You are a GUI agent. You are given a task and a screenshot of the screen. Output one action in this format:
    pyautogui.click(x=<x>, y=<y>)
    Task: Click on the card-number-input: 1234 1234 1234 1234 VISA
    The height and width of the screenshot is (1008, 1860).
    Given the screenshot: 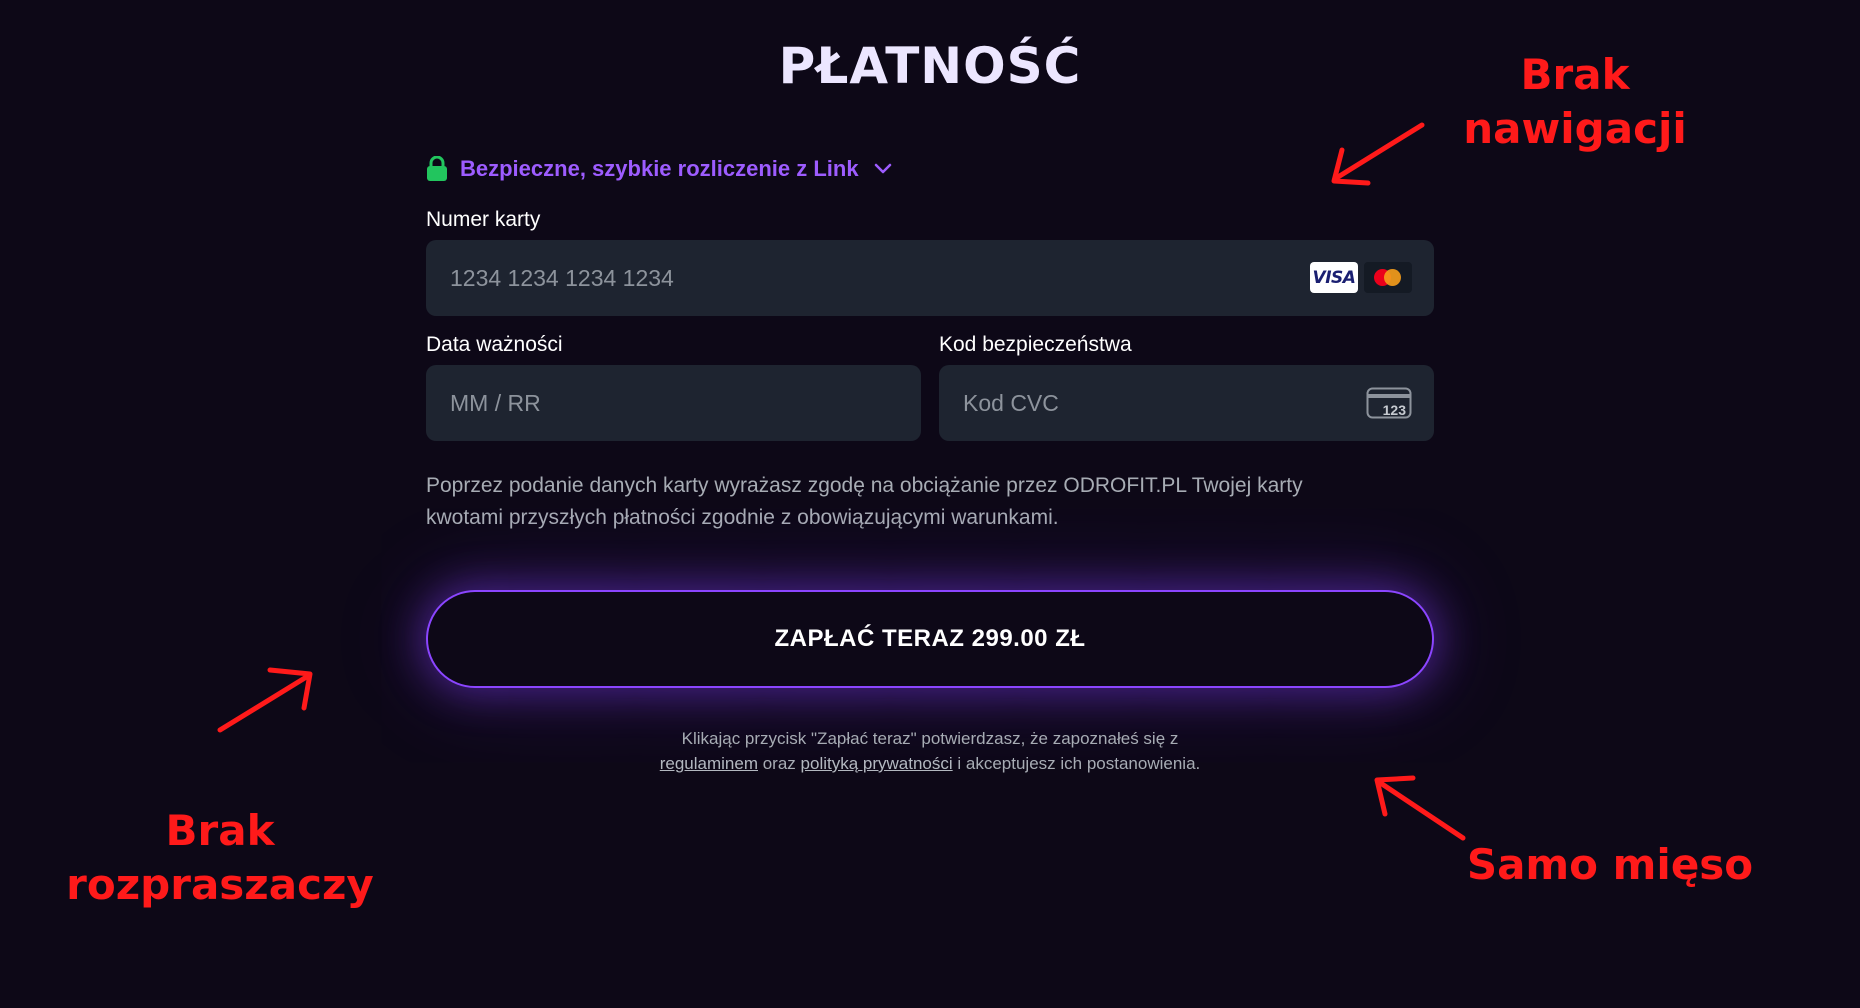 What is the action you would take?
    pyautogui.click(x=930, y=278)
    